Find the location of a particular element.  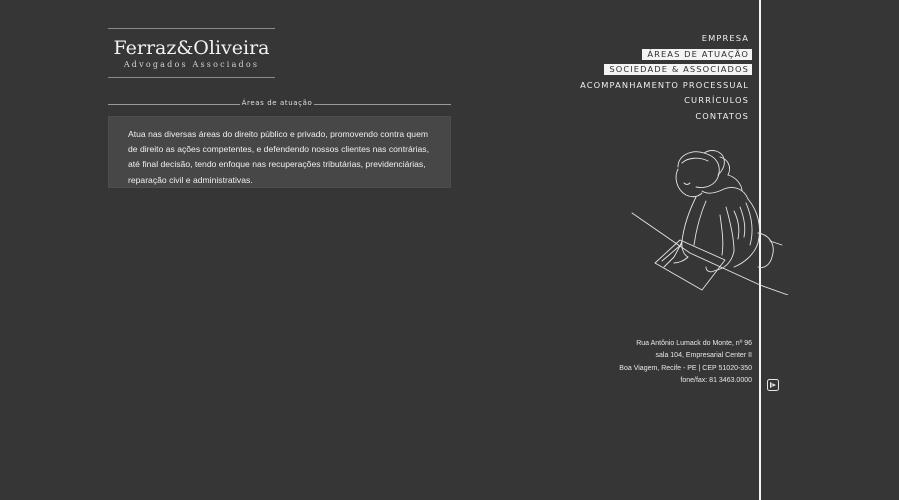

section-header-line-left is located at coordinates (174, 104).